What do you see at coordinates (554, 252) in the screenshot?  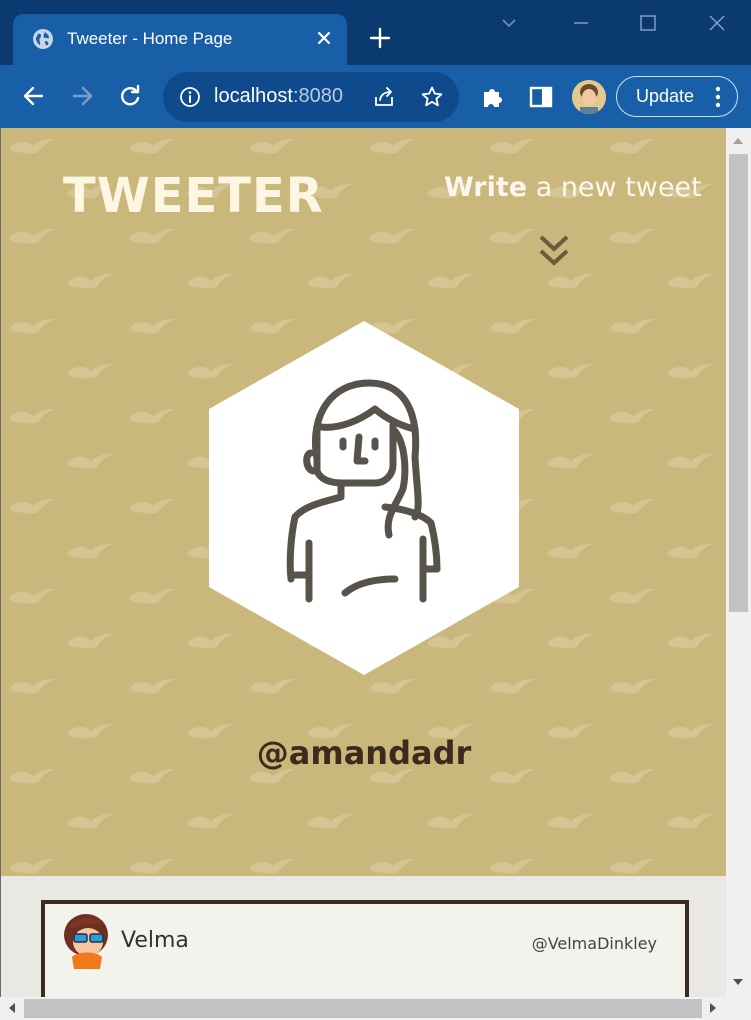 I see `chevron-double-down-icon` at bounding box center [554, 252].